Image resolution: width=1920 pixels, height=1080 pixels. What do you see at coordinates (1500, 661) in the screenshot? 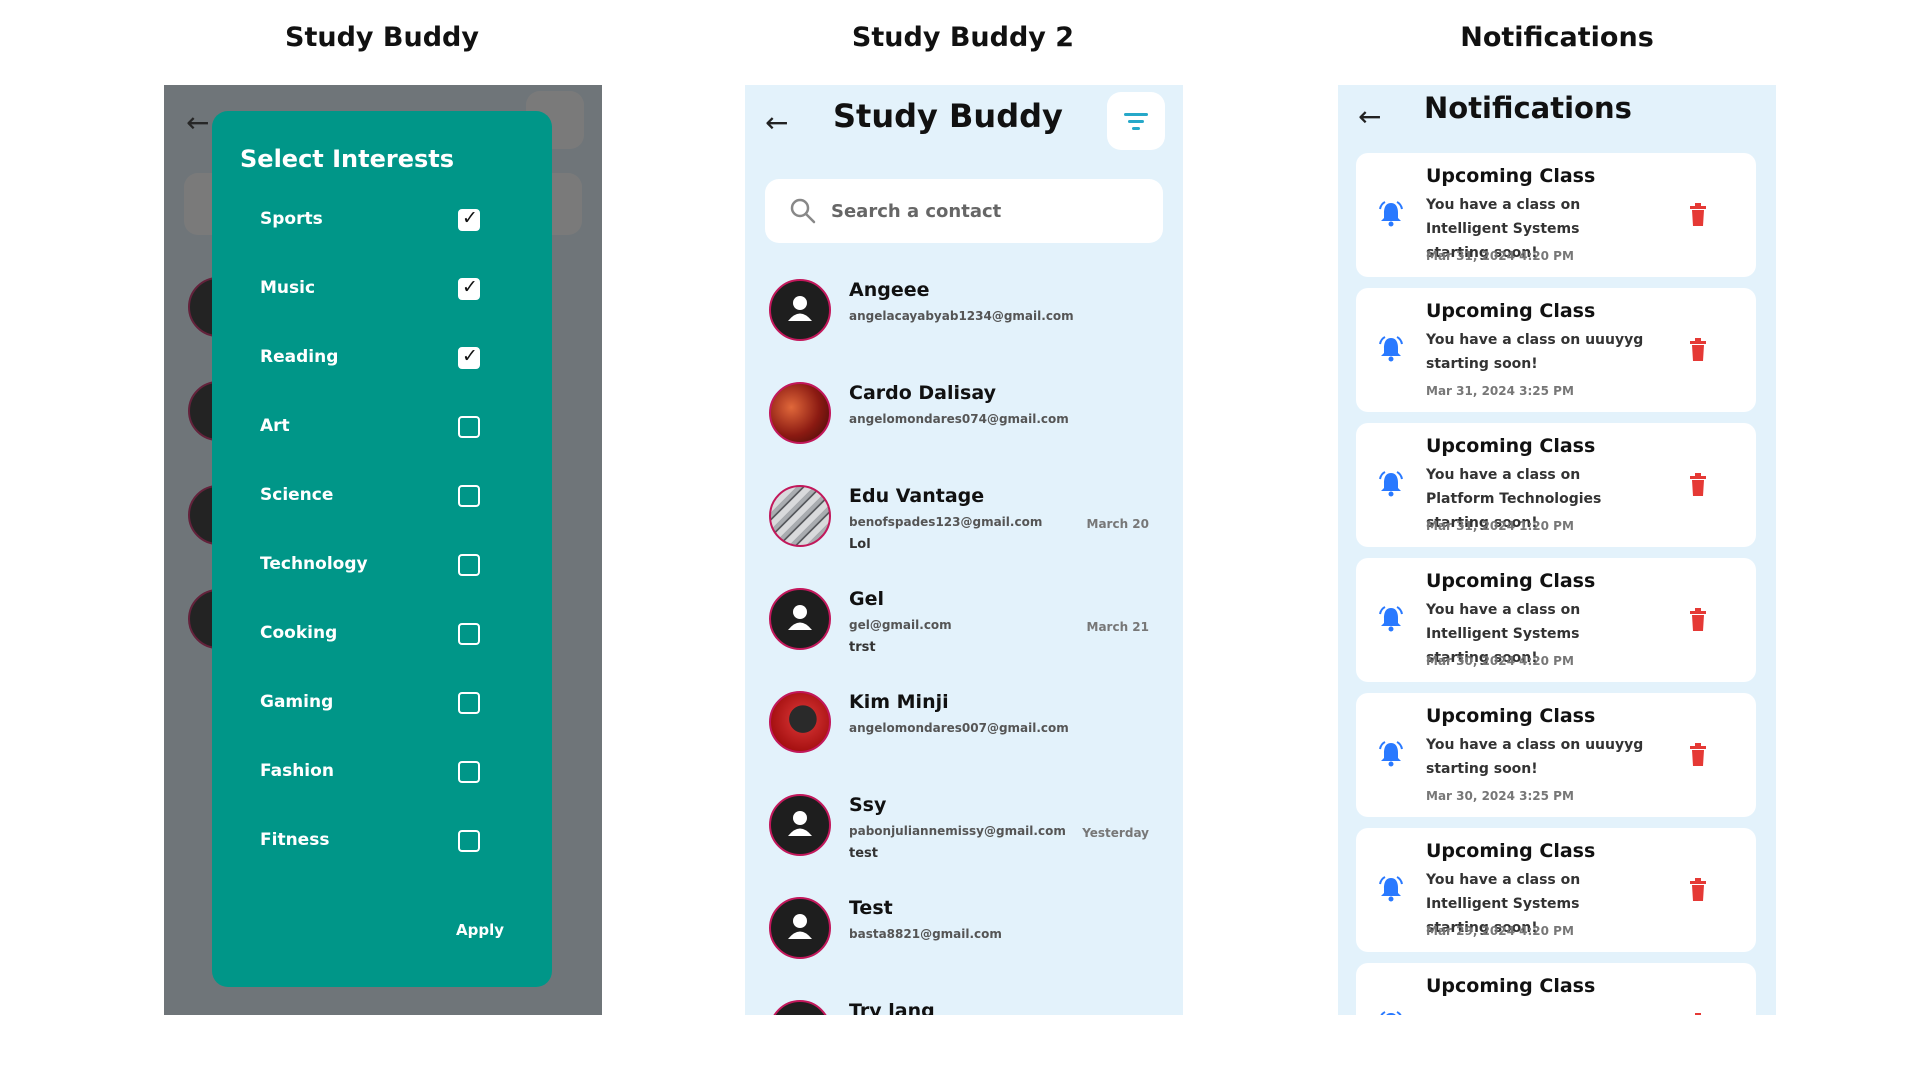
I see `notification-time: Mar 30, 2024 4:20 PM` at bounding box center [1500, 661].